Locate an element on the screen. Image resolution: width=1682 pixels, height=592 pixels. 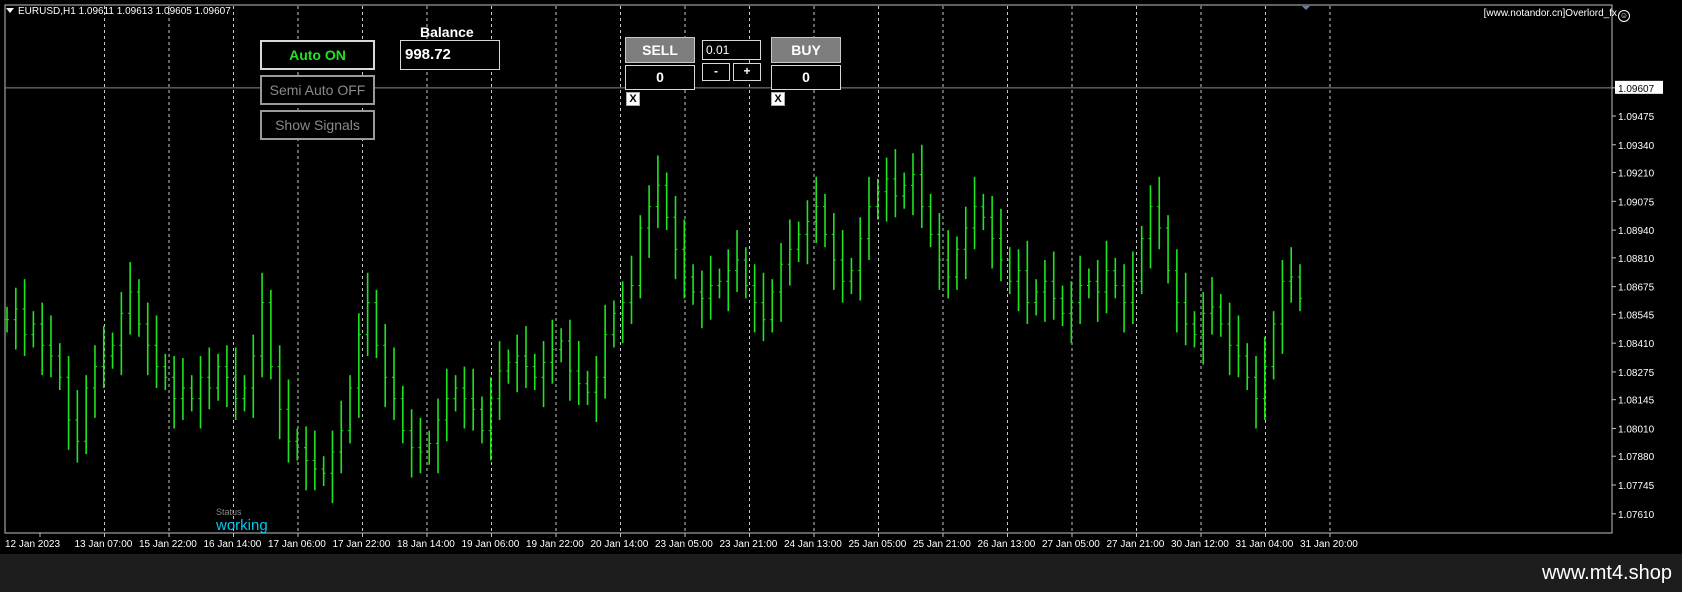
lot-minus-button: - is located at coordinates (716, 72).